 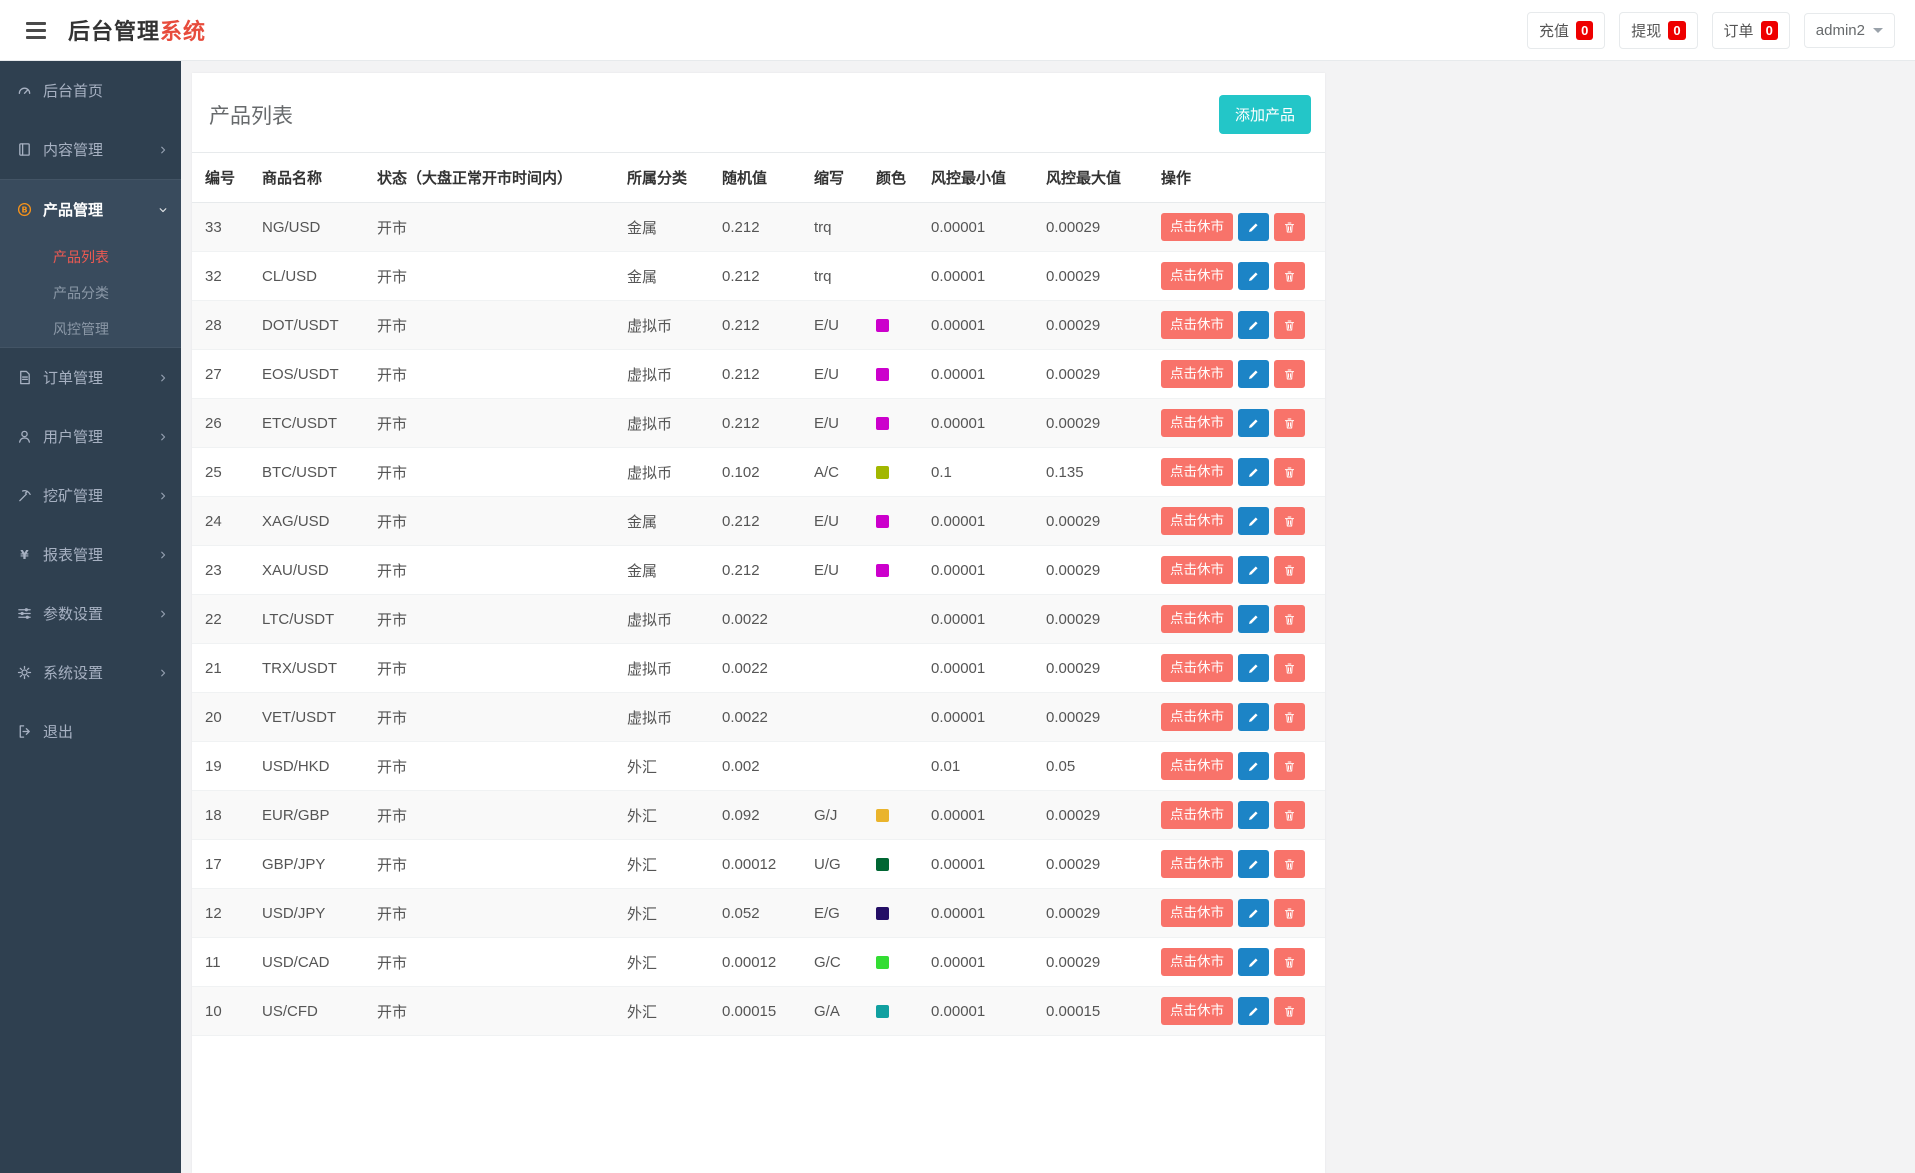 I want to click on column-header: 随机值, so click(x=758, y=177).